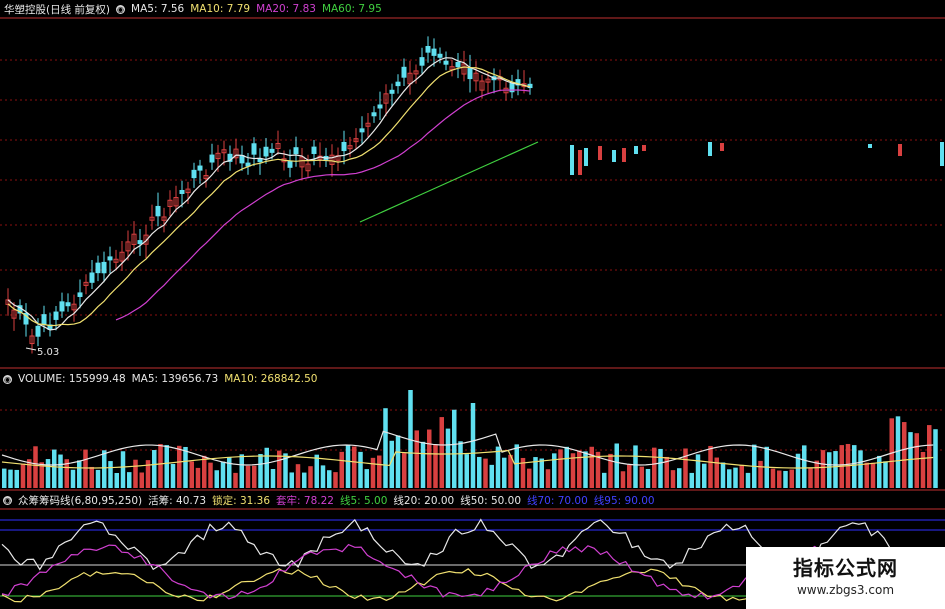 Image resolution: width=945 pixels, height=609 pixels. I want to click on settings-circle-icon: ◉, so click(121, 9).